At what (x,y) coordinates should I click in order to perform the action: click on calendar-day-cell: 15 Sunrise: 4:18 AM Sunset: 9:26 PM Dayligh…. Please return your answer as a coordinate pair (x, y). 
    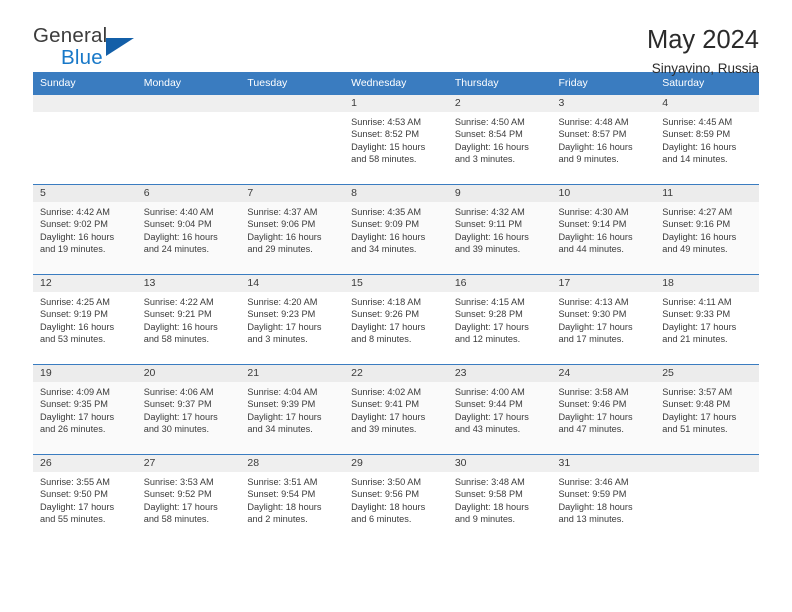
    Looking at the image, I should click on (396, 319).